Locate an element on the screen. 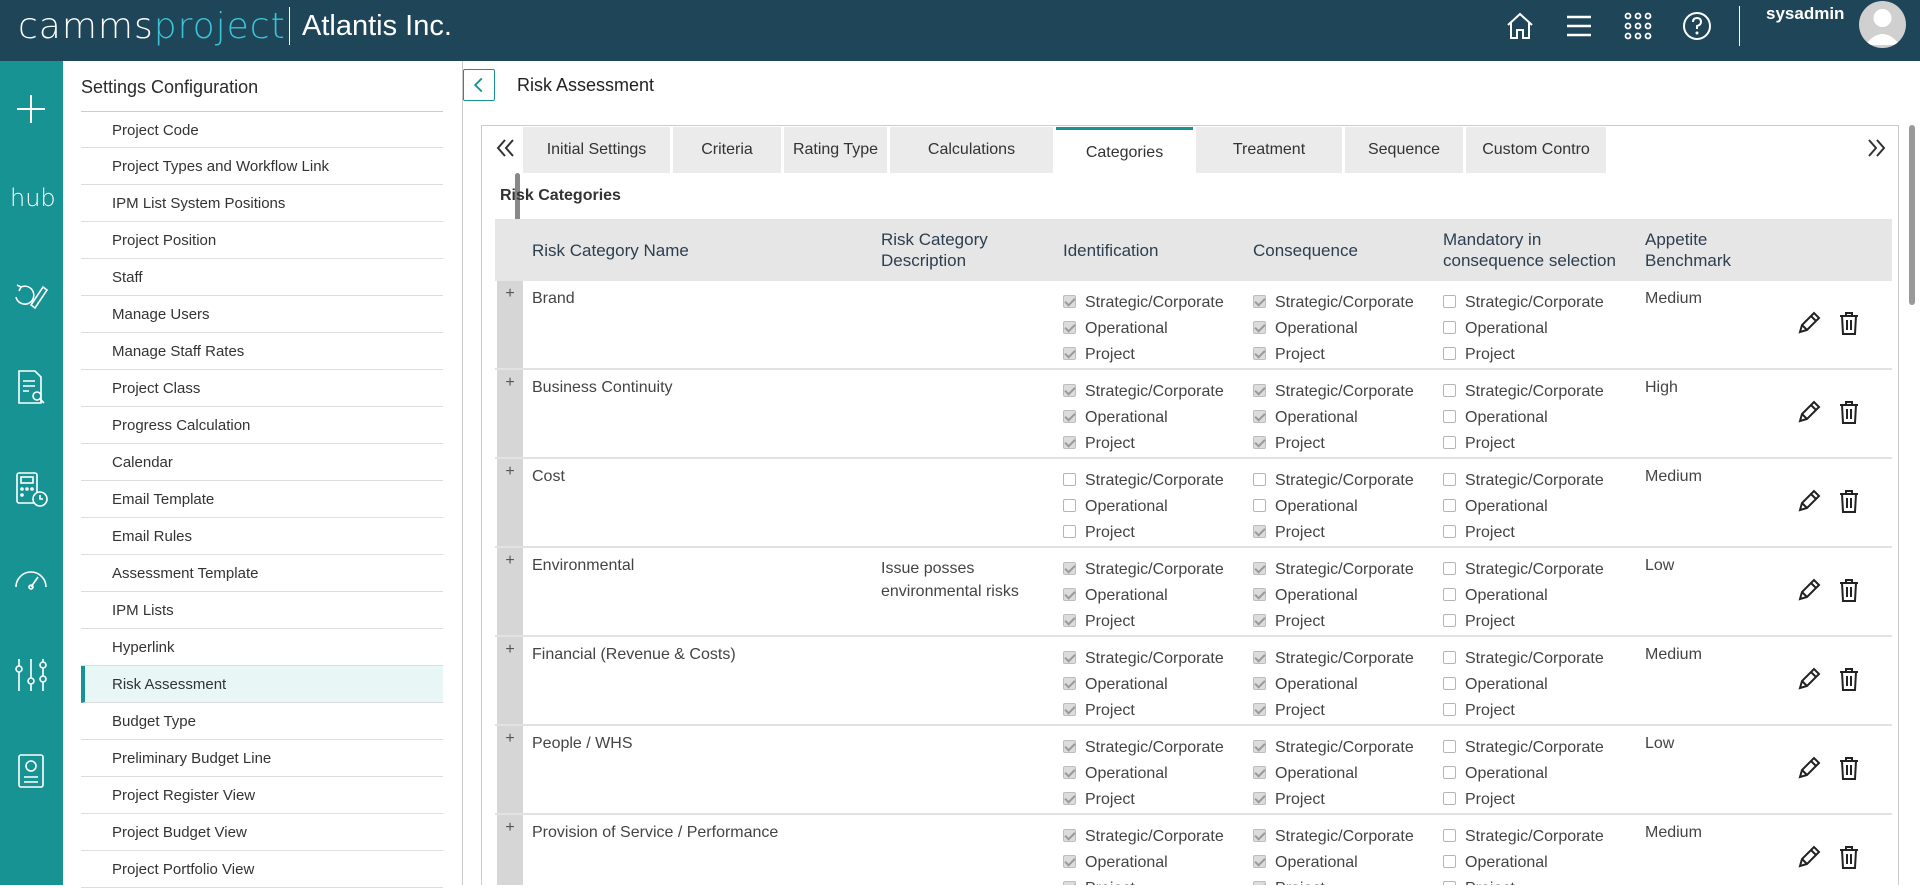  settings-item: Manage Staff Rates is located at coordinates (262, 351).